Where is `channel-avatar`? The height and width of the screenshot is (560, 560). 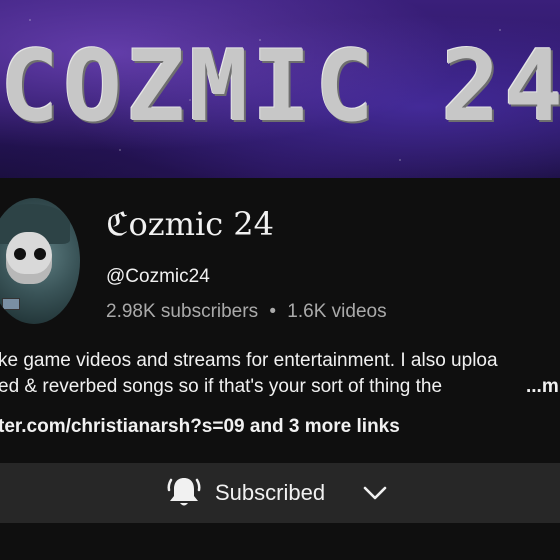 channel-avatar is located at coordinates (40, 261).